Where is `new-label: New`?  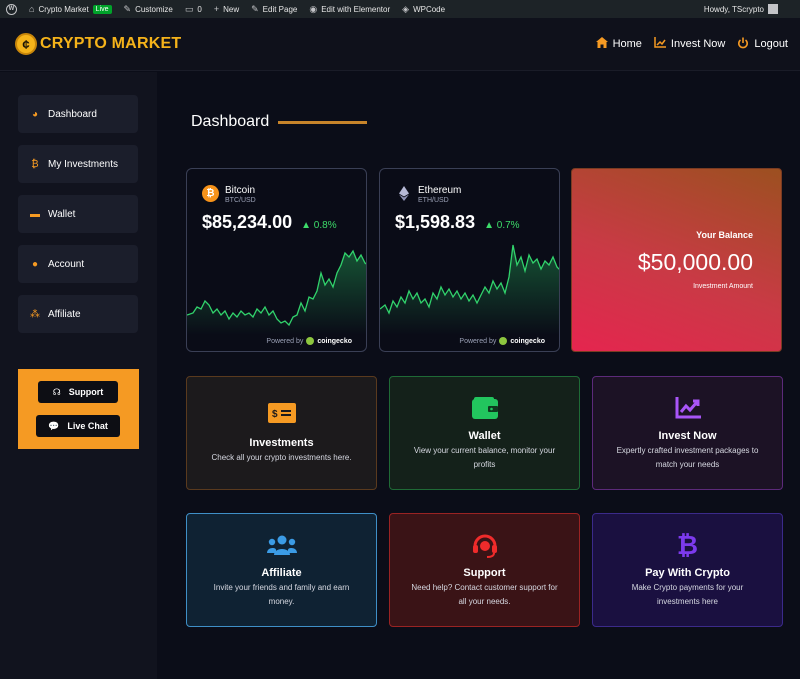 new-label: New is located at coordinates (231, 9).